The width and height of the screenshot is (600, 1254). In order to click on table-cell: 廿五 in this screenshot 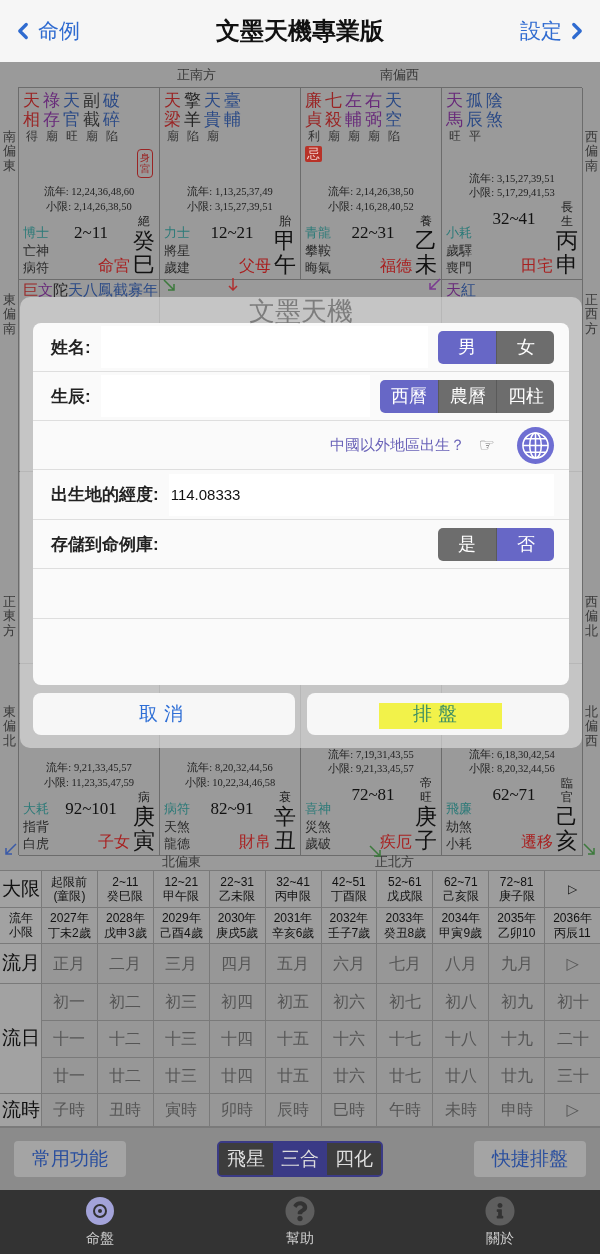, I will do `click(293, 1075)`.